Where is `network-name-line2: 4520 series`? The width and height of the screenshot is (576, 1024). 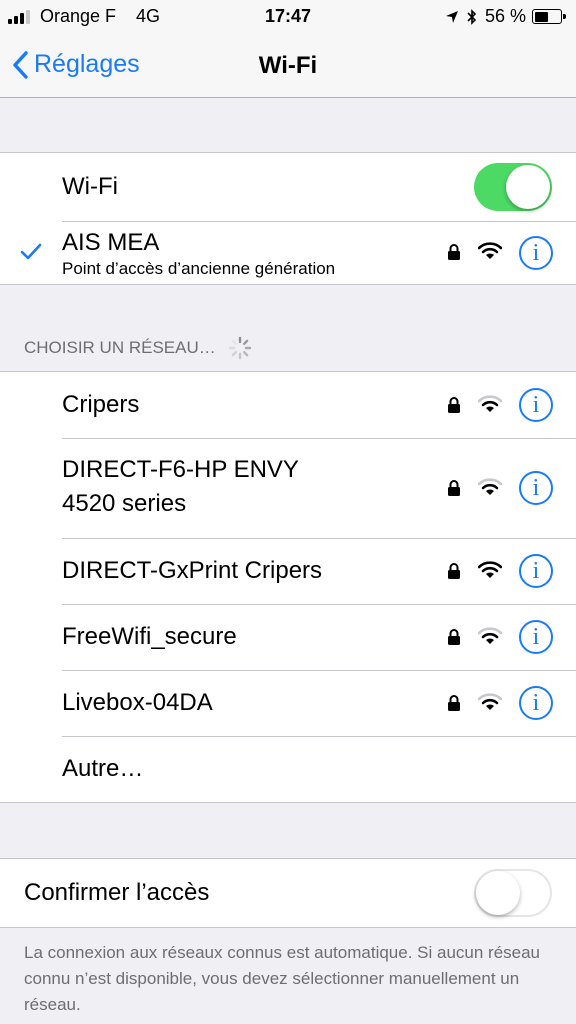
network-name-line2: 4520 series is located at coordinates (124, 503).